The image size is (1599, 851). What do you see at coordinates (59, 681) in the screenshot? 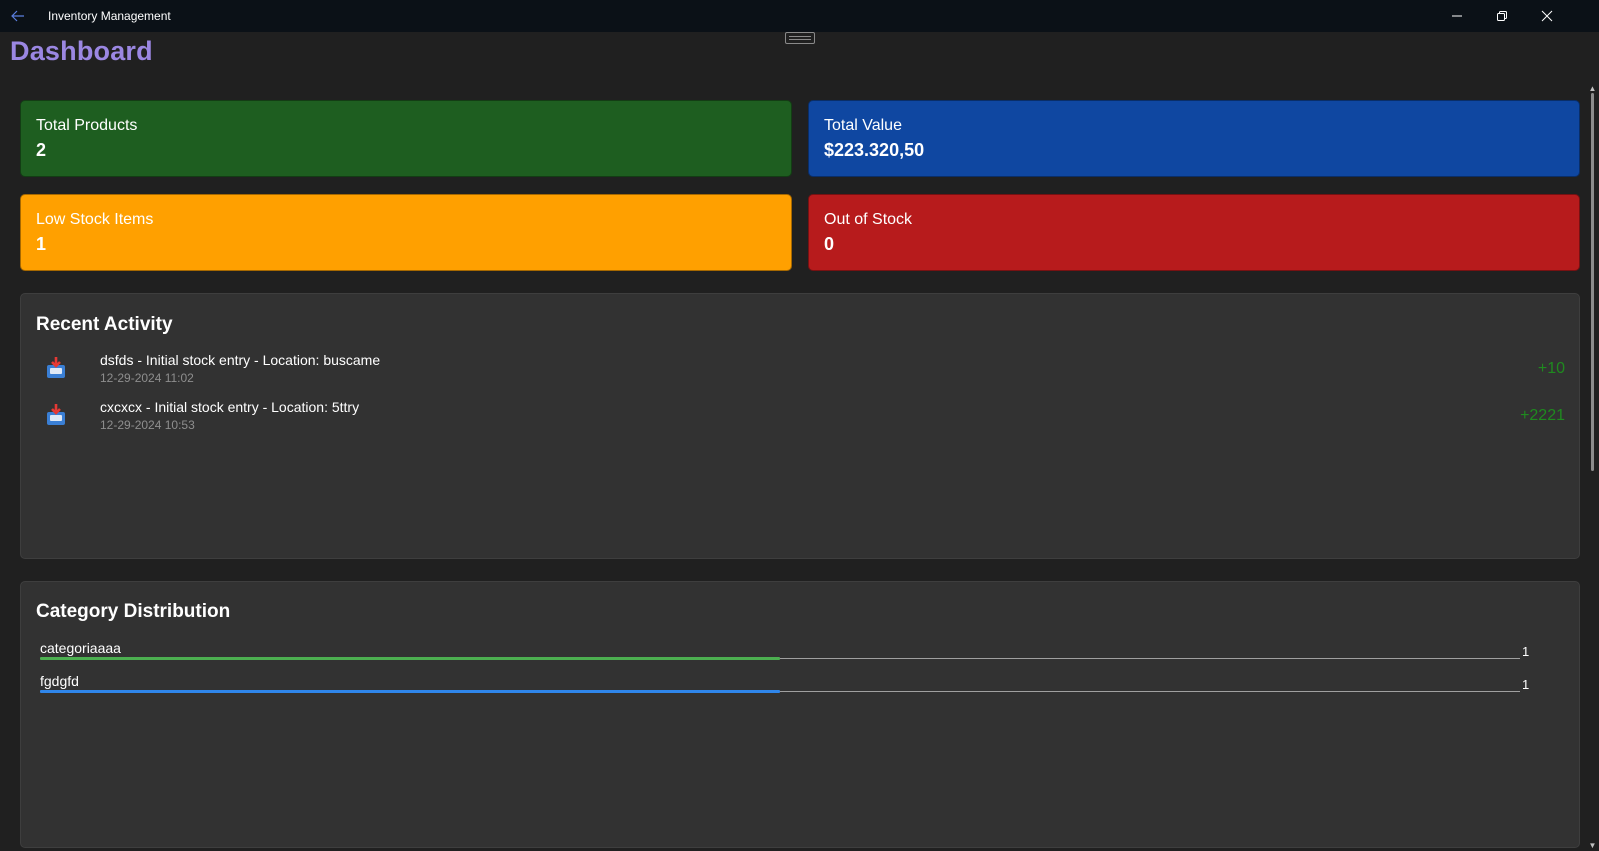
I see `category-name: fgdgfd` at bounding box center [59, 681].